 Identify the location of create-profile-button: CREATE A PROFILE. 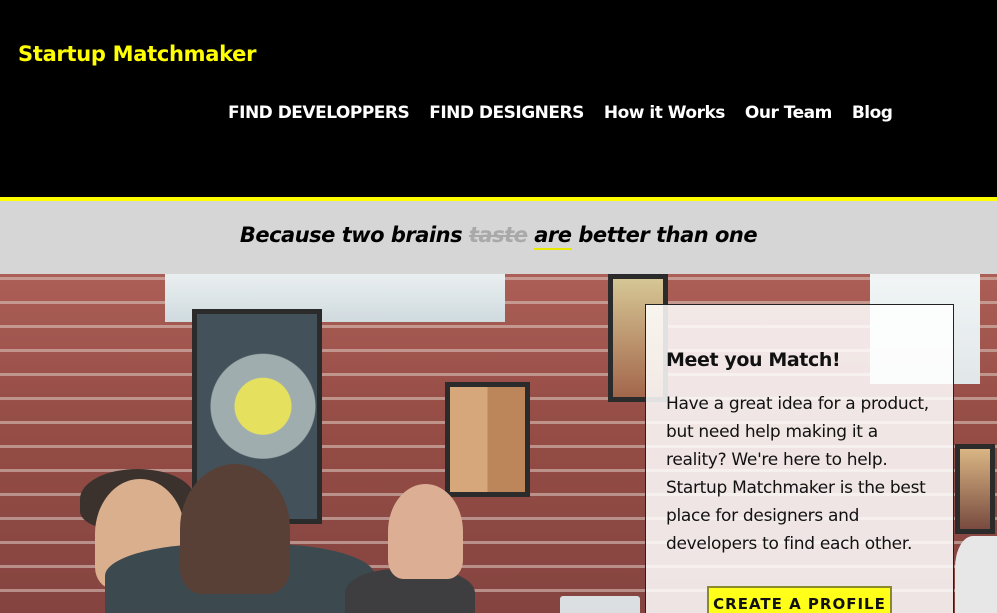
(799, 599).